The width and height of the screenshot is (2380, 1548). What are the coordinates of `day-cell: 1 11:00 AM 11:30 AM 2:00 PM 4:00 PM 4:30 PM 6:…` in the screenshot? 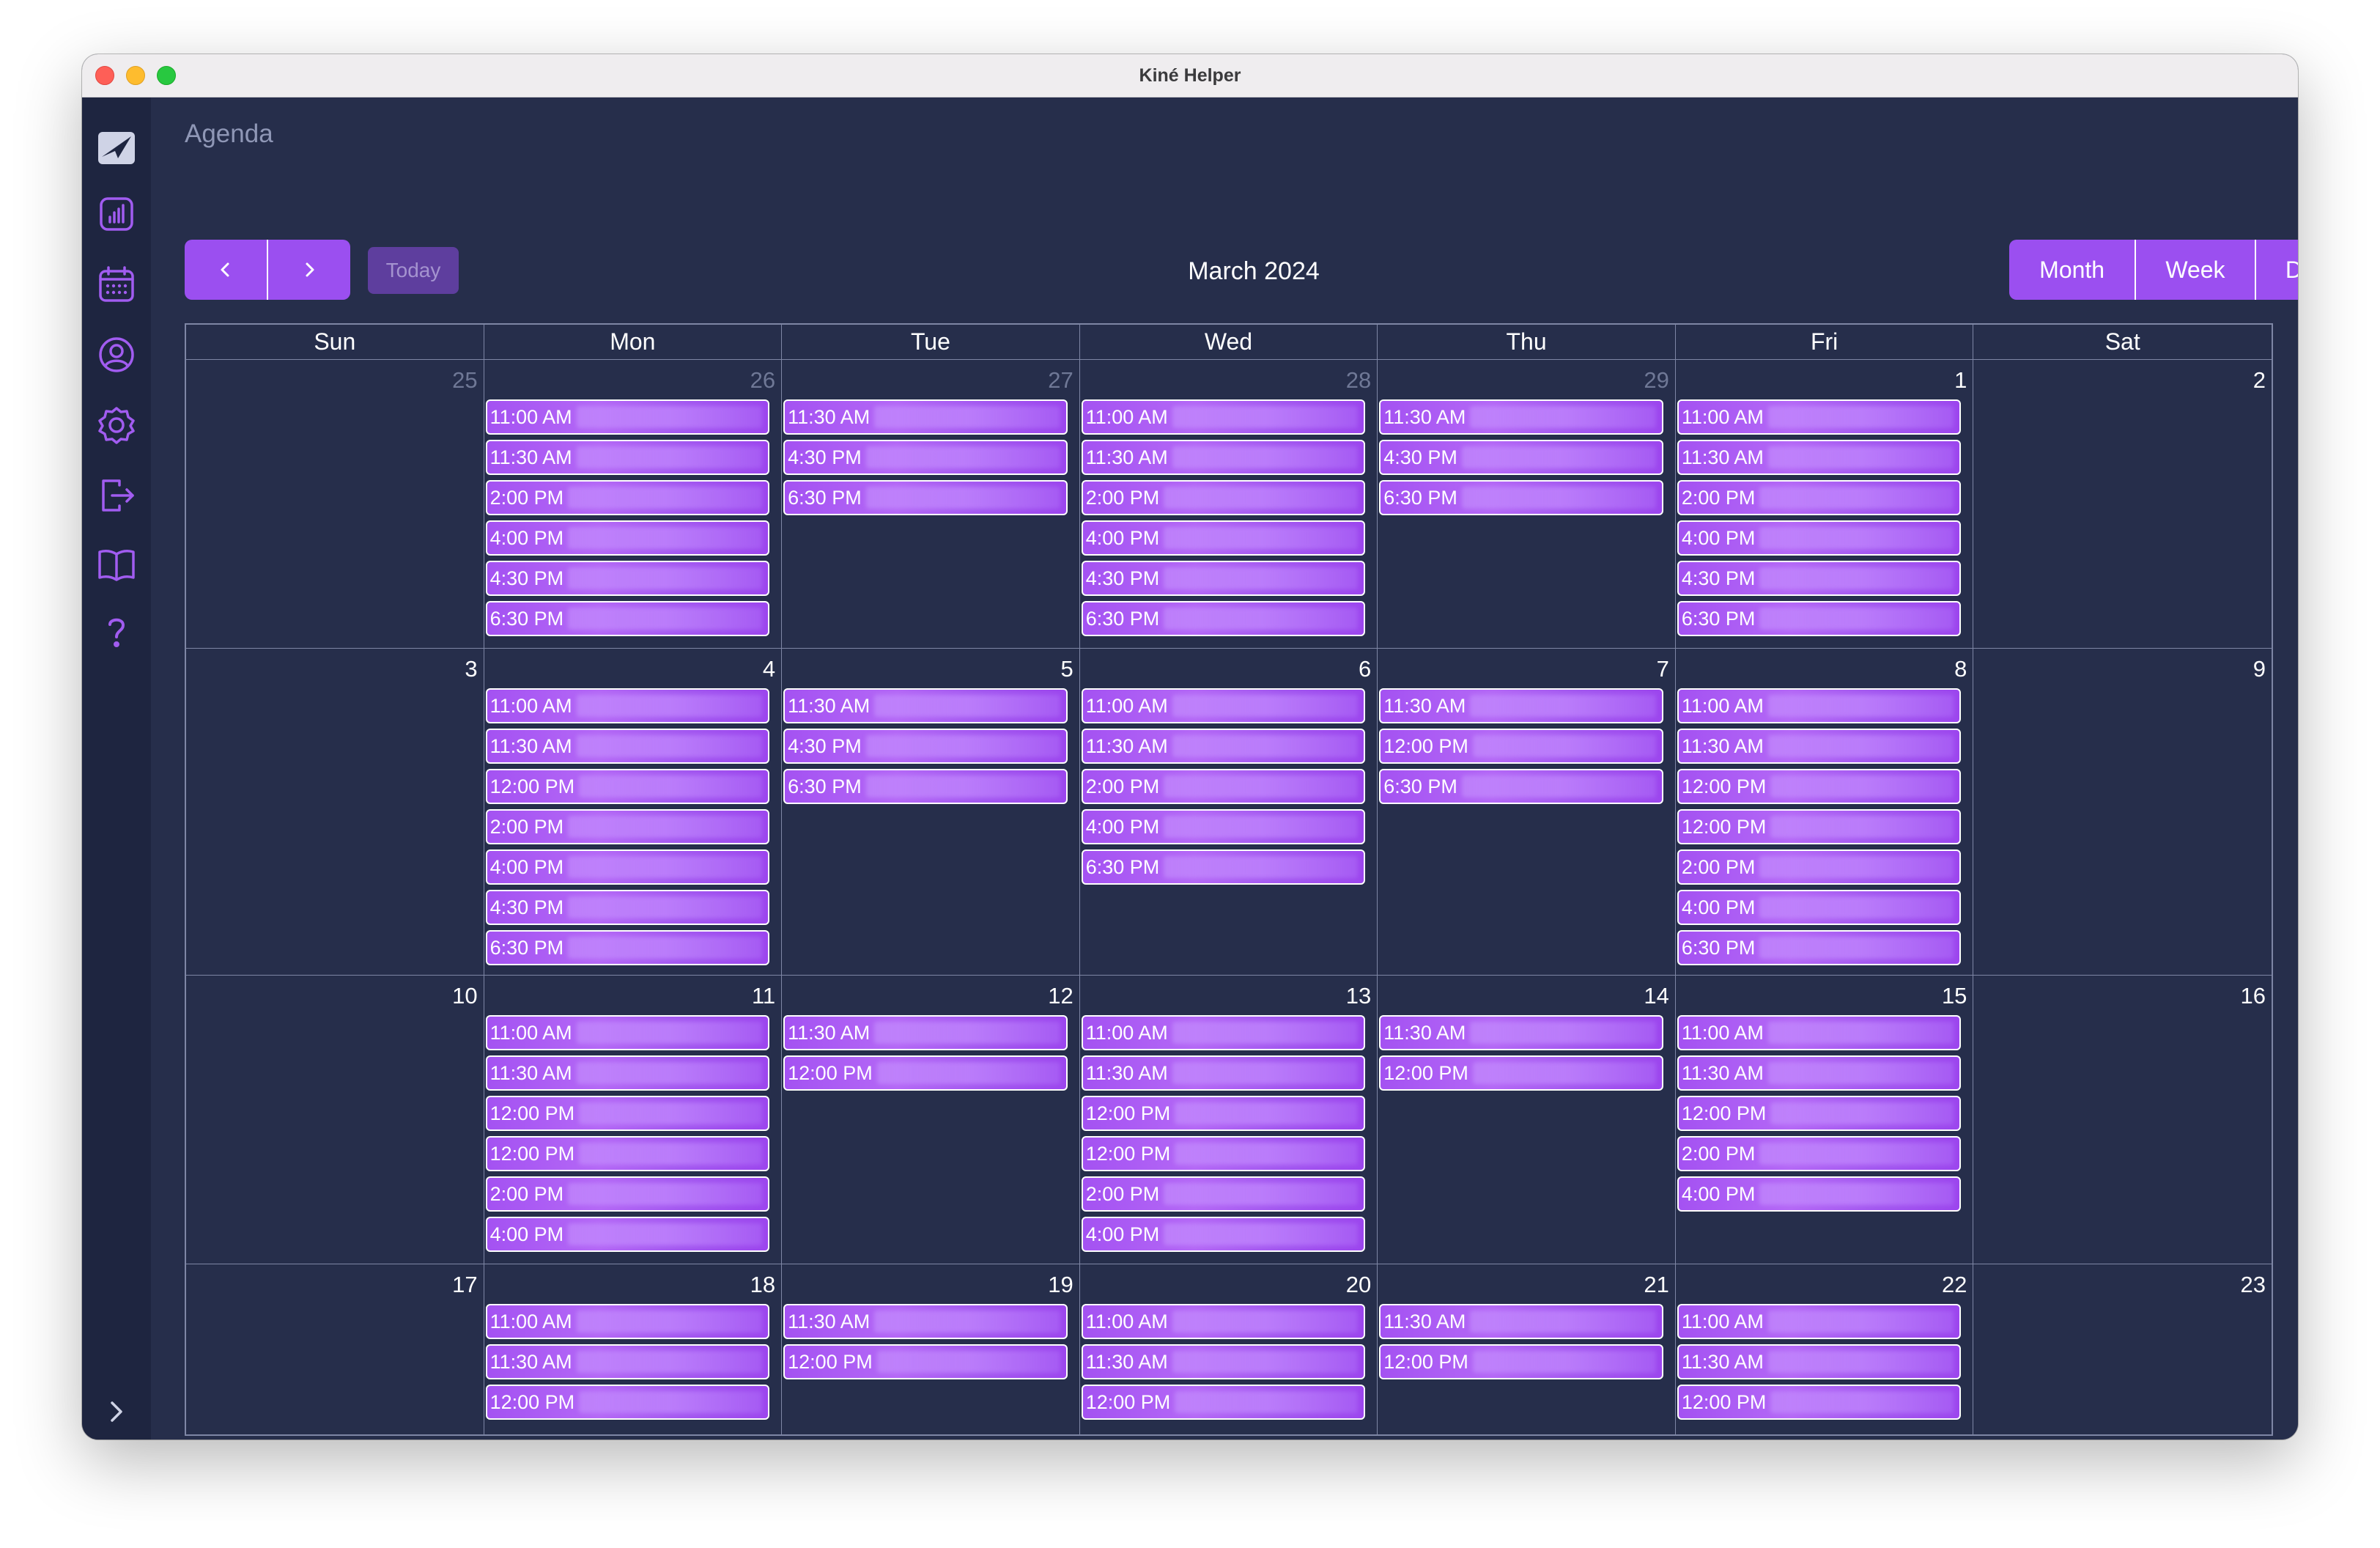 It's located at (1824, 504).